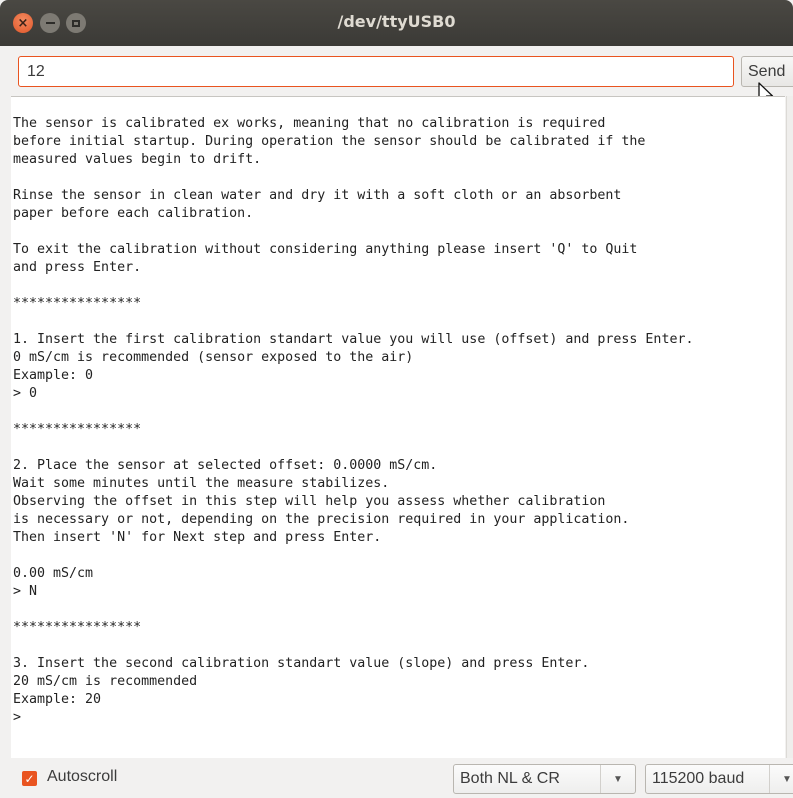  I want to click on send-input: 12, so click(376, 71).